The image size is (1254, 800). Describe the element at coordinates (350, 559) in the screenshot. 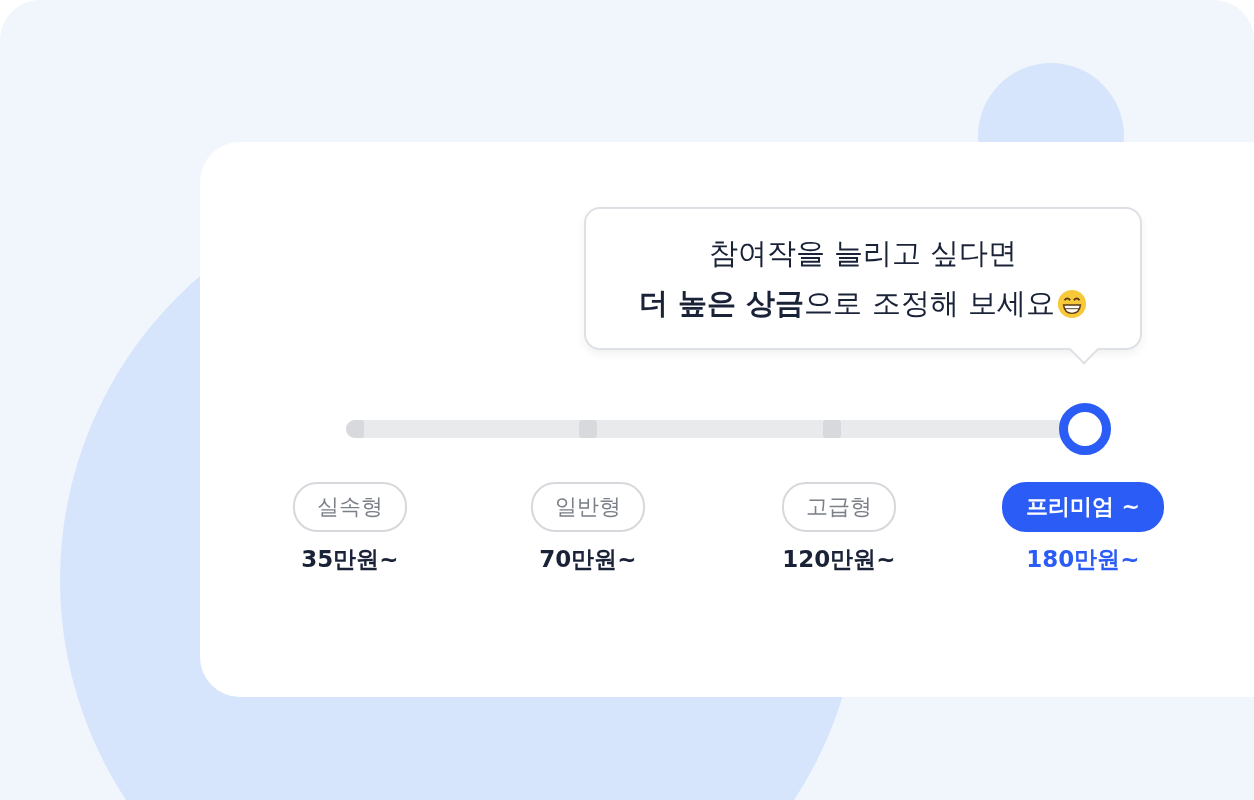

I see `price-label: 35만원~` at that location.